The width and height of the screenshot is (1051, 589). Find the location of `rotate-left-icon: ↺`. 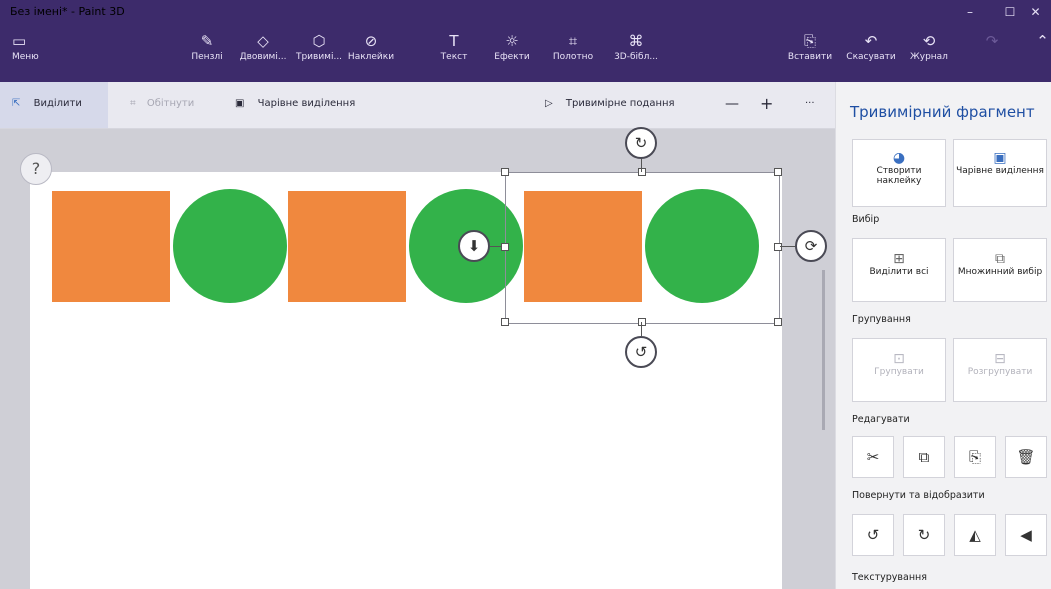

rotate-left-icon: ↺ is located at coordinates (873, 535).